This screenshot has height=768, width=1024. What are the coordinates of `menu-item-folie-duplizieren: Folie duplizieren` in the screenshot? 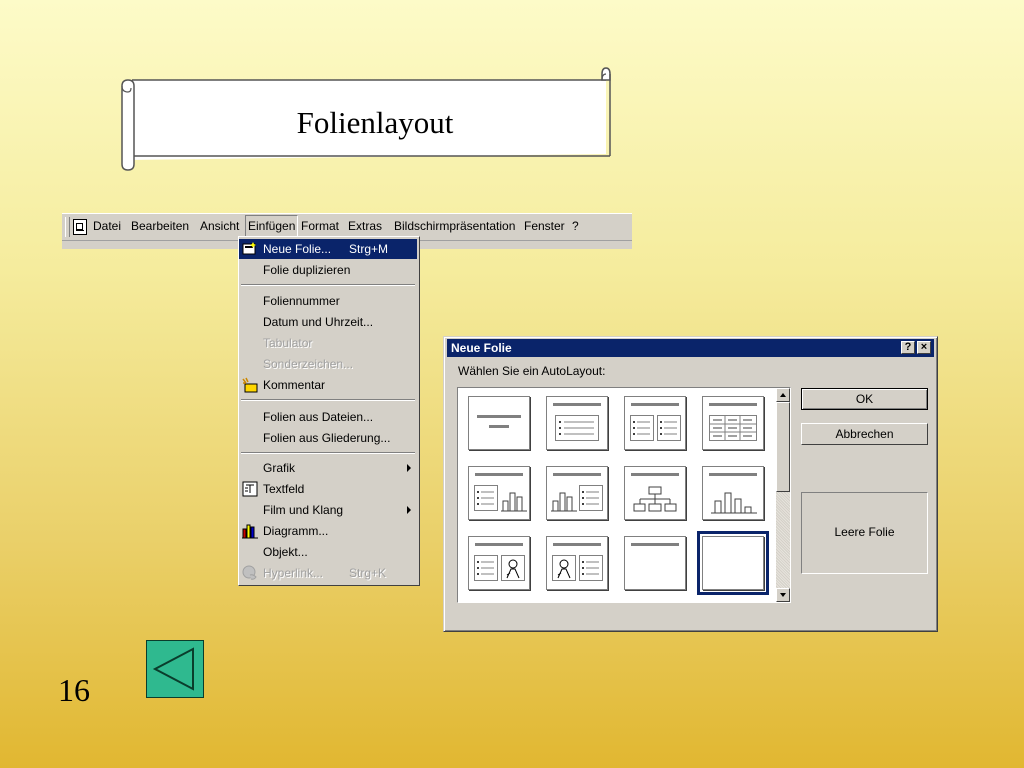 It's located at (328, 270).